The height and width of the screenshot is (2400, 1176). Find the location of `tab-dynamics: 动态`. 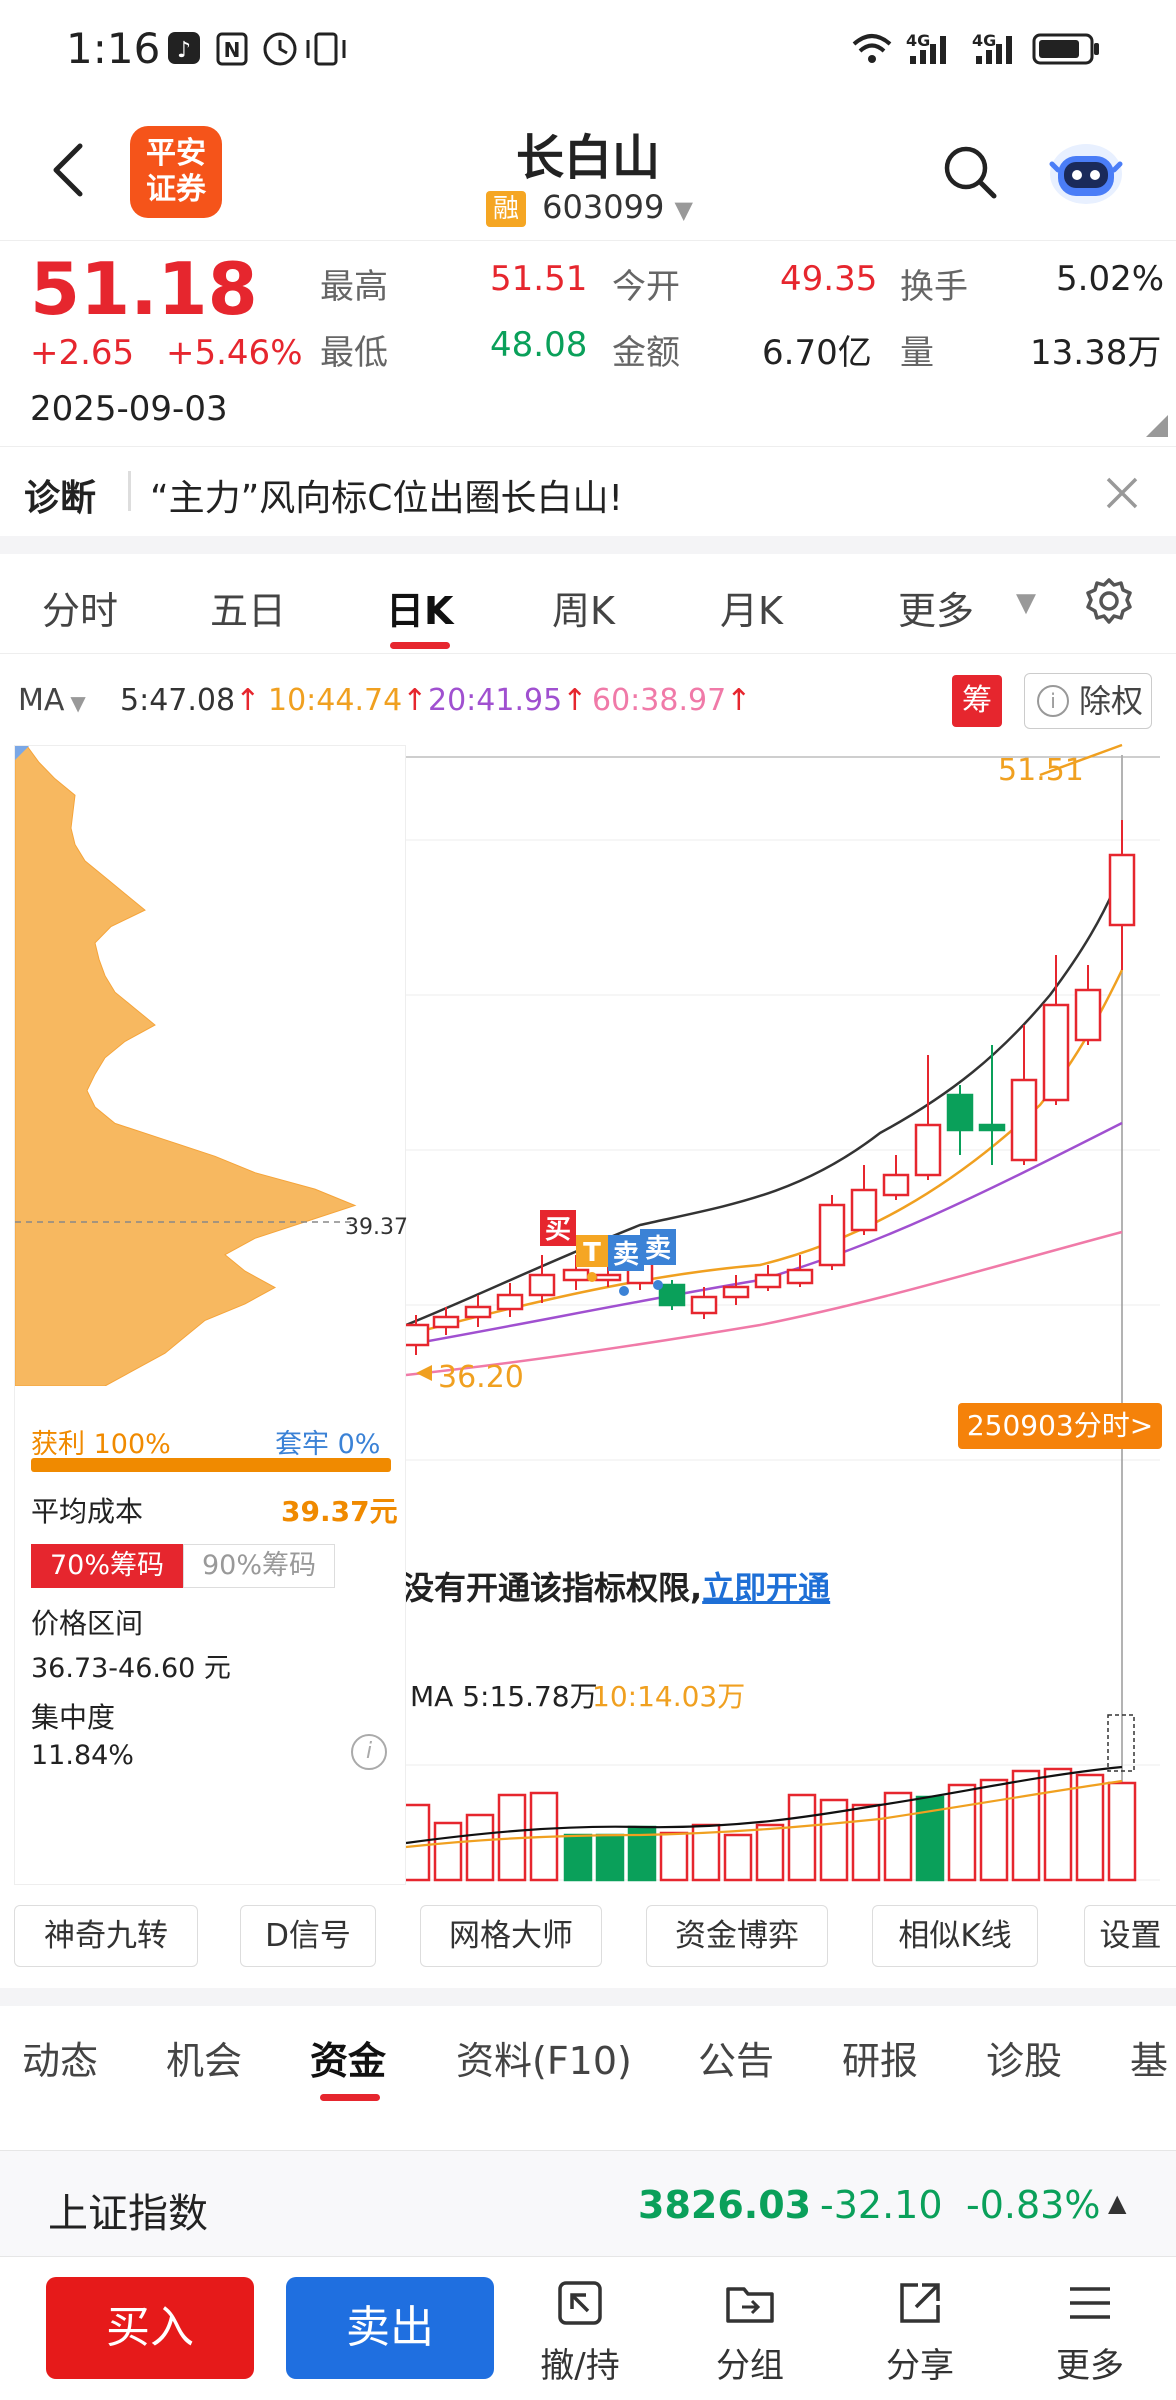

tab-dynamics: 动态 is located at coordinates (60, 2057).